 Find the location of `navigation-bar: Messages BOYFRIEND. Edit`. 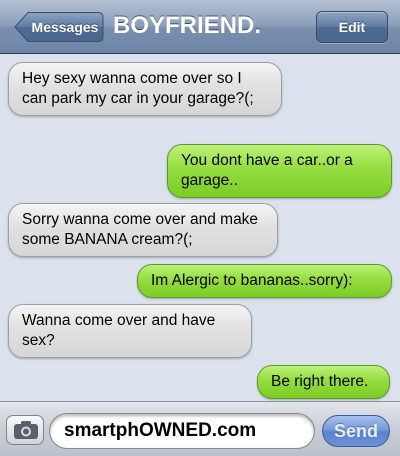

navigation-bar: Messages BOYFRIEND. Edit is located at coordinates (200, 27).